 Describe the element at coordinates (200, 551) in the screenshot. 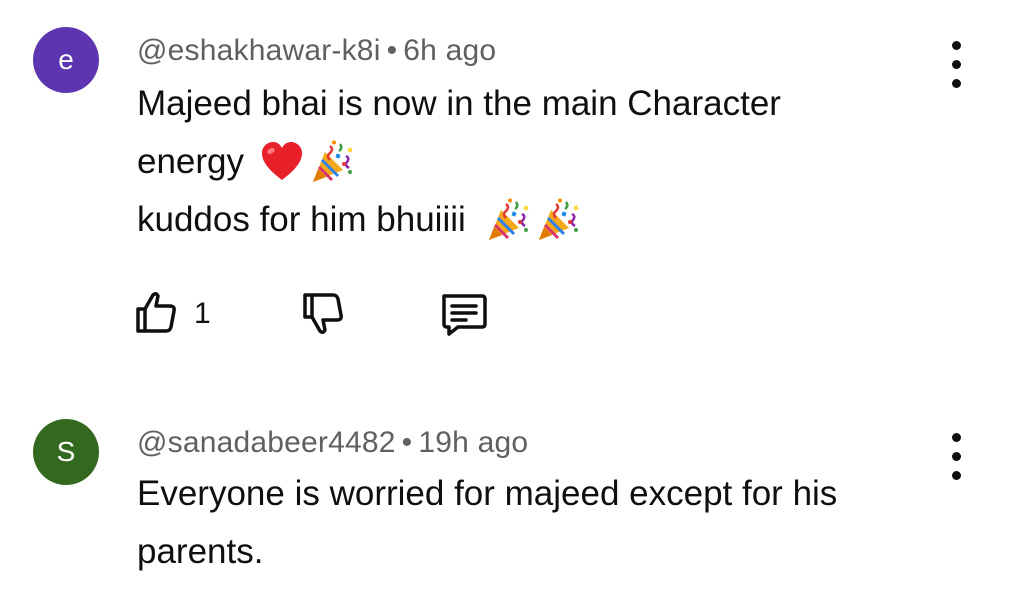

I see `comment-text-line: parents.` at that location.